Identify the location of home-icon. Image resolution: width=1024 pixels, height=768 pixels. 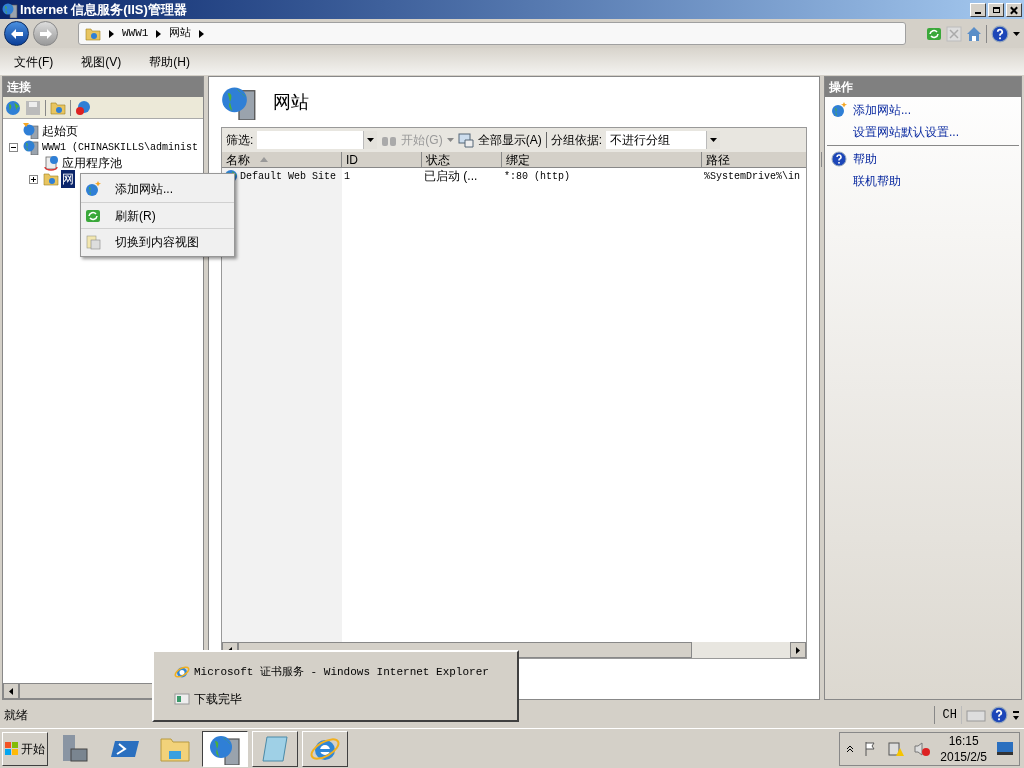
(974, 33).